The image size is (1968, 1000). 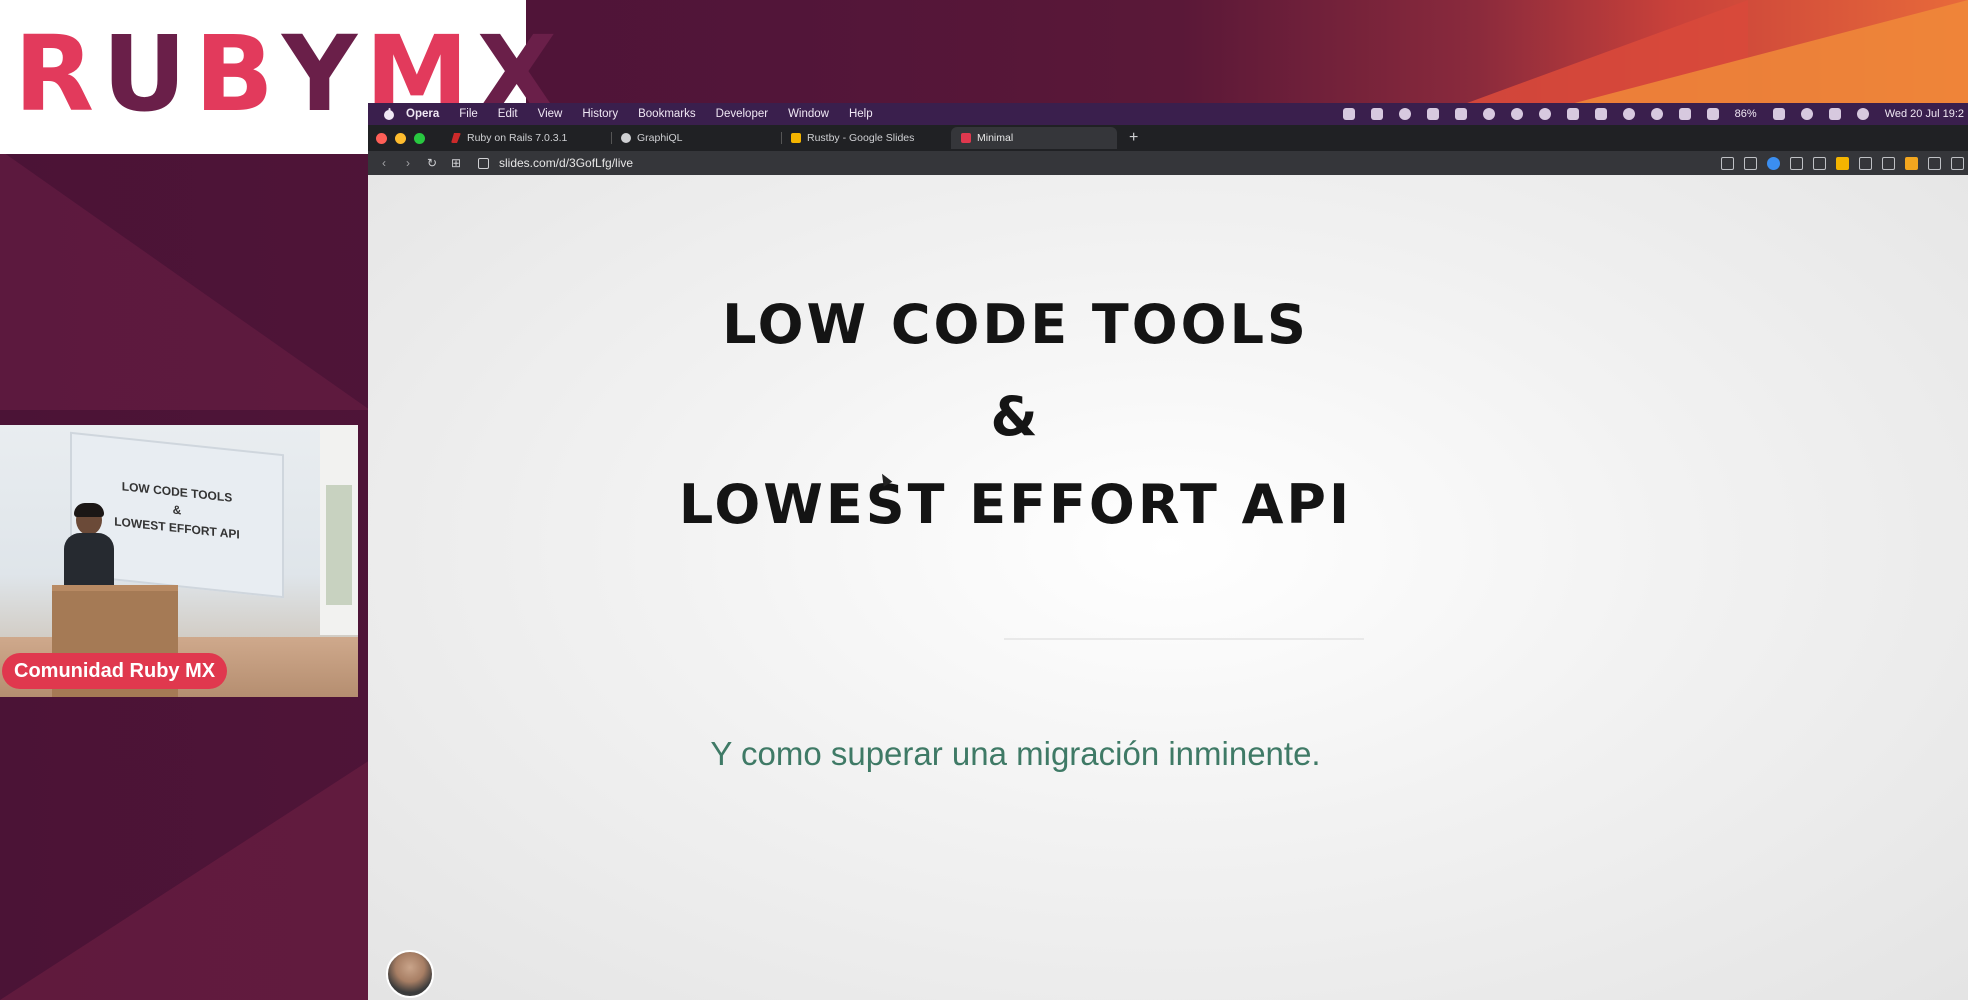 I want to click on tab-label: Rustby - Google Slides, so click(x=861, y=138).